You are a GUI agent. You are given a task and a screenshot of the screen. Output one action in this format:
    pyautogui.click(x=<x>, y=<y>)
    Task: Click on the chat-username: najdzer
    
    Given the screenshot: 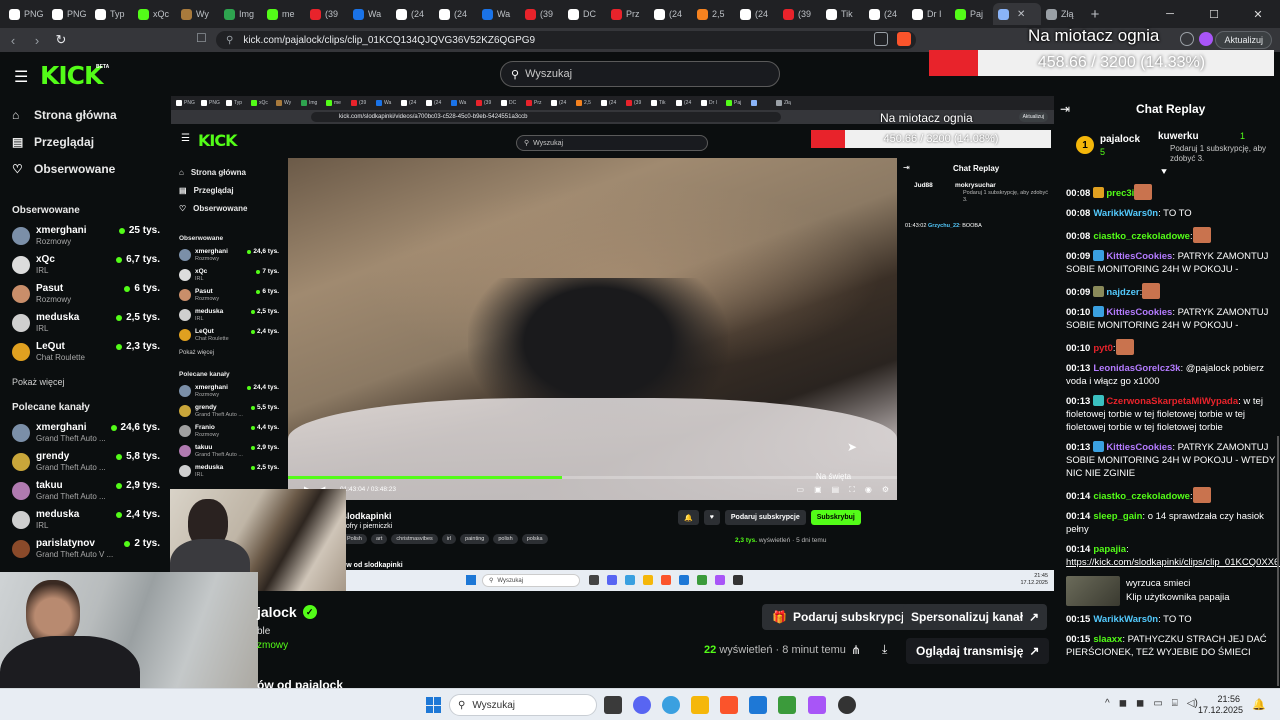 What is the action you would take?
    pyautogui.click(x=1122, y=292)
    